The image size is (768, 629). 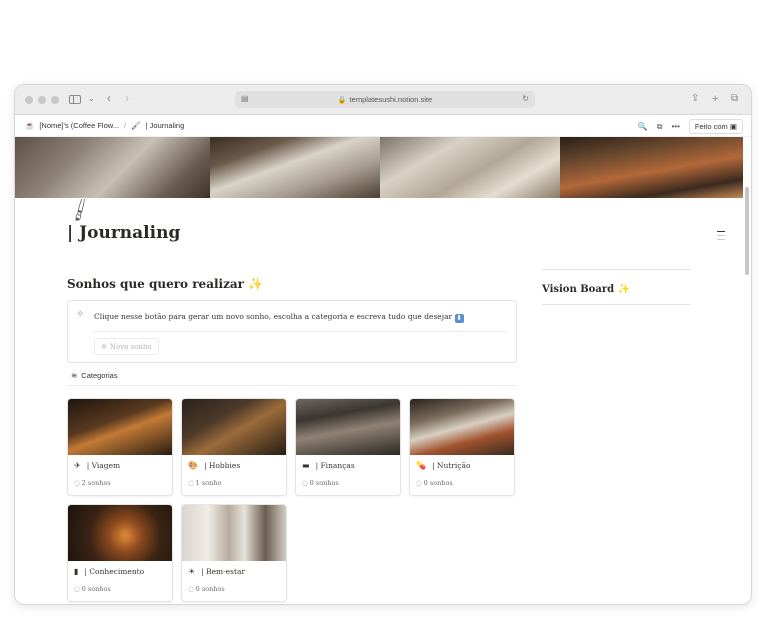 I want to click on card-title: ▬ | Finanças, so click(x=328, y=465).